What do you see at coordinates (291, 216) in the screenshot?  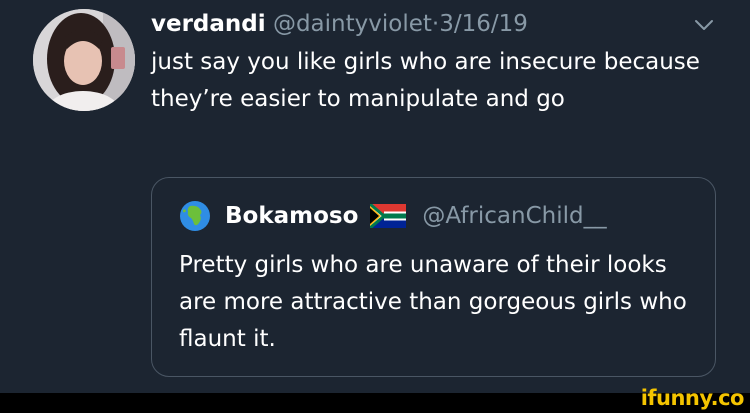 I see `quoted-author-name: Bokamoso` at bounding box center [291, 216].